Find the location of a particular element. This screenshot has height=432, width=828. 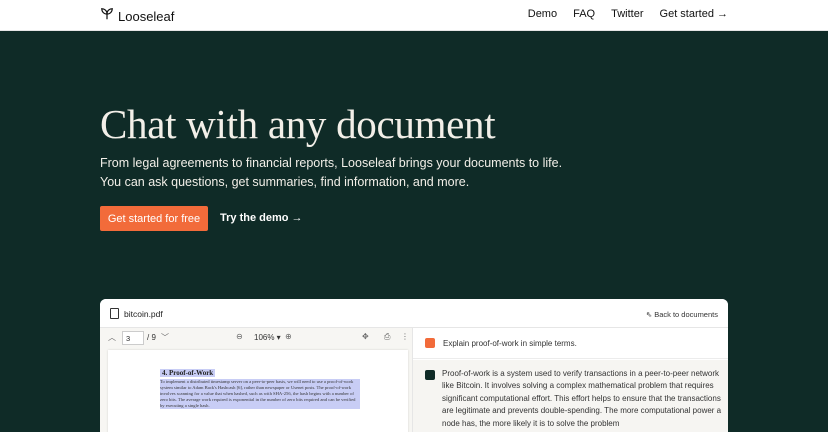

top-nav: Looseleaf Demo FAQ Twitter Get started → is located at coordinates (414, 15).